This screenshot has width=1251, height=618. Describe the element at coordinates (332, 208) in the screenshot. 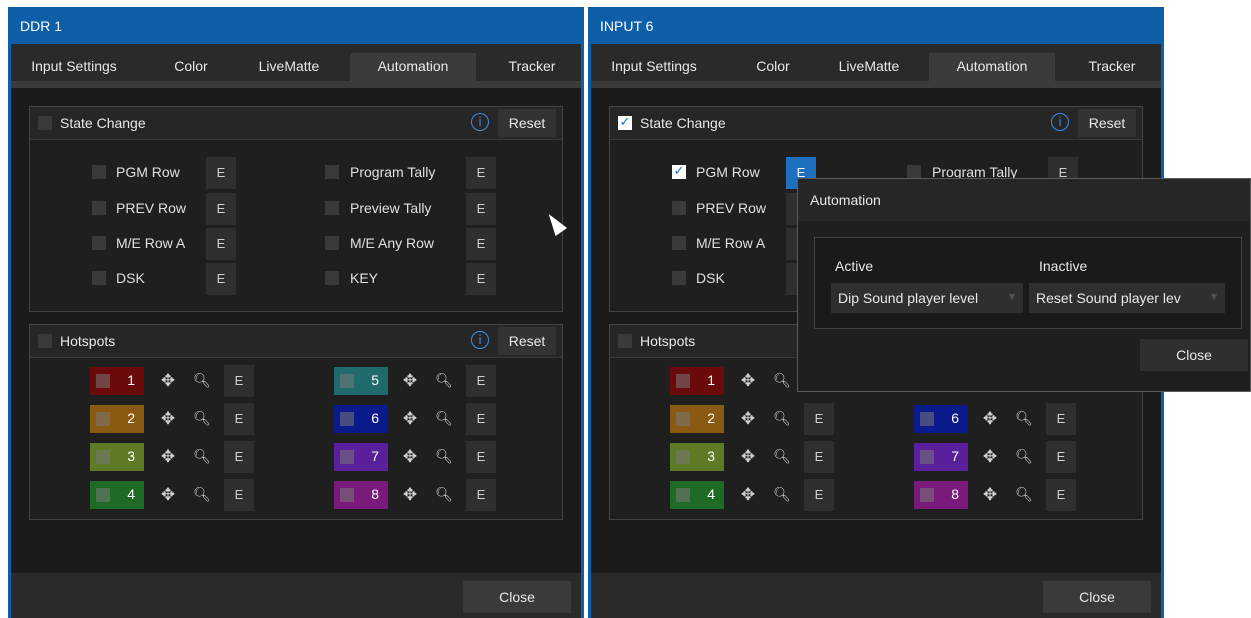

I see `preview-tally-checkbox` at that location.